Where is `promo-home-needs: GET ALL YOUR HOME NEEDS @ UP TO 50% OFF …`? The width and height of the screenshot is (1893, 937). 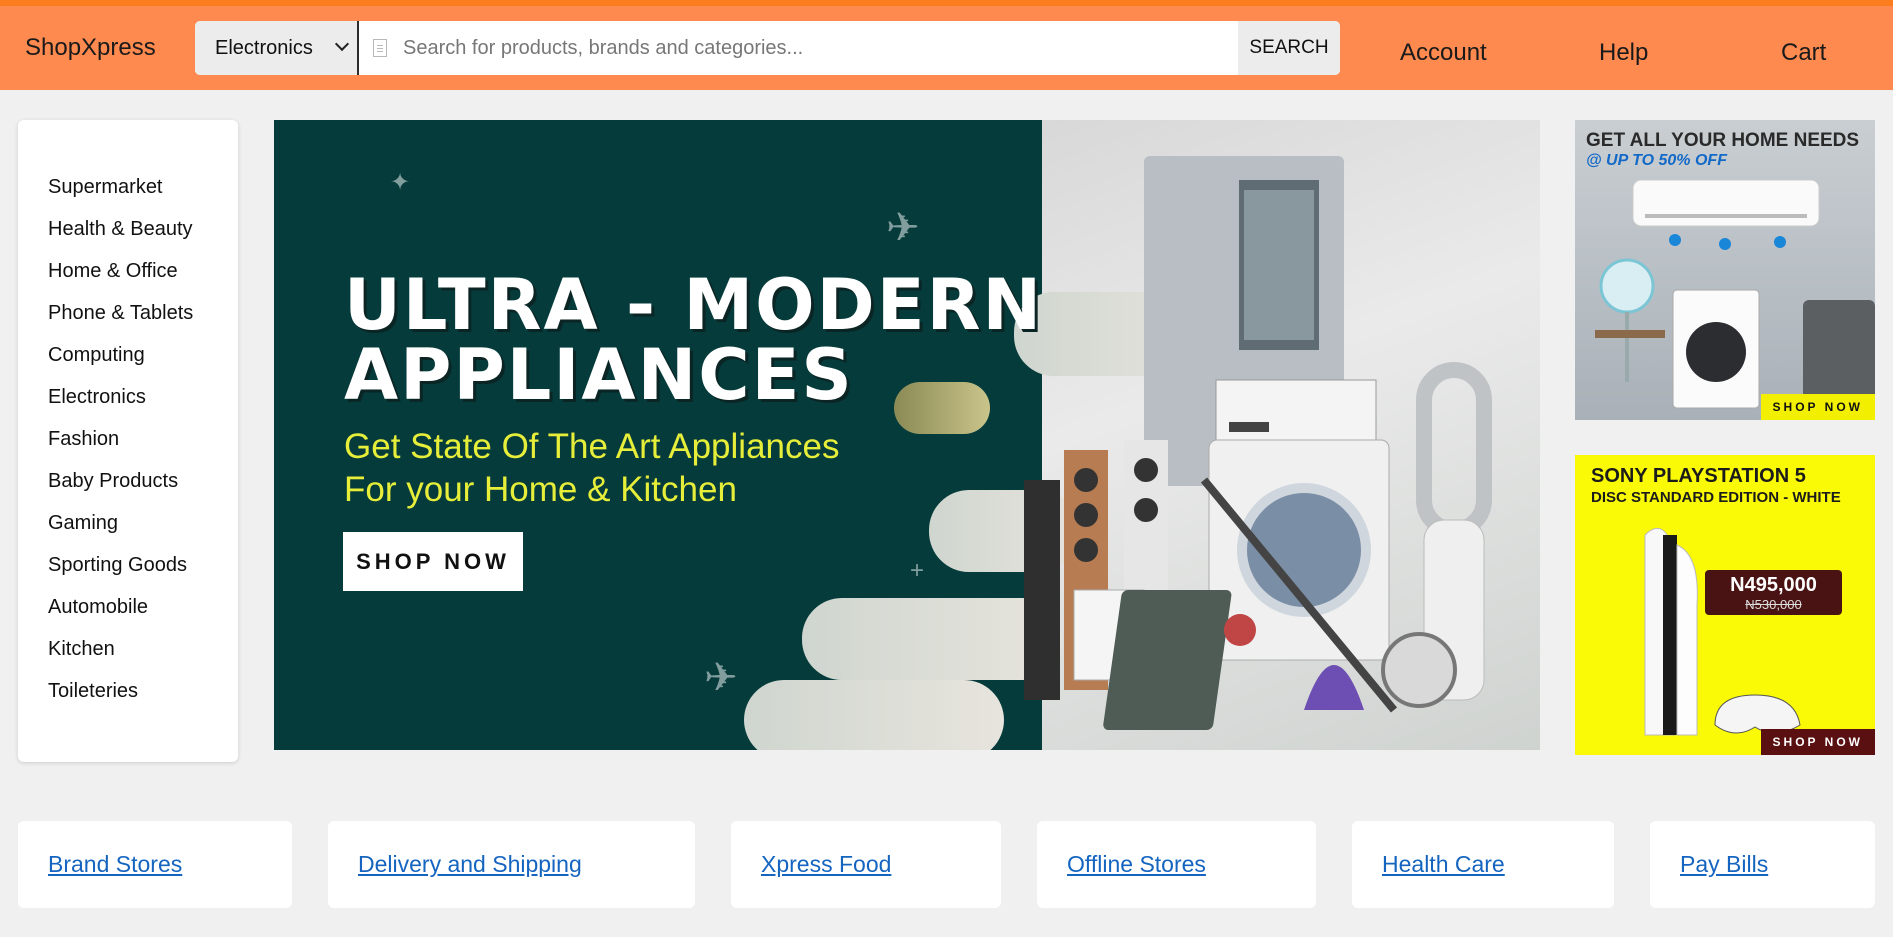 promo-home-needs: GET ALL YOUR HOME NEEDS @ UP TO 50% OFF … is located at coordinates (1725, 270).